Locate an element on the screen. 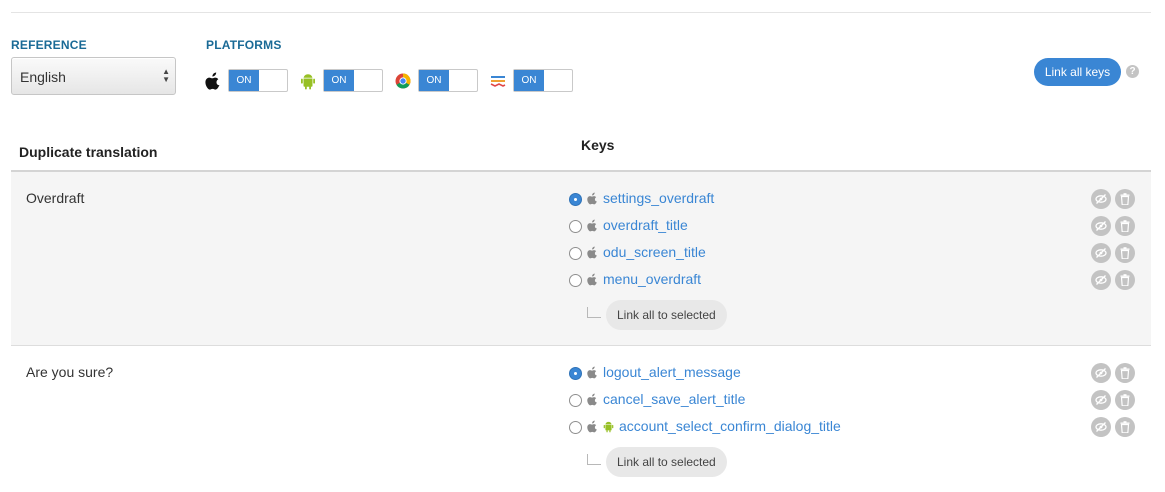  key-row: menu_overdraft is located at coordinates (849, 279).